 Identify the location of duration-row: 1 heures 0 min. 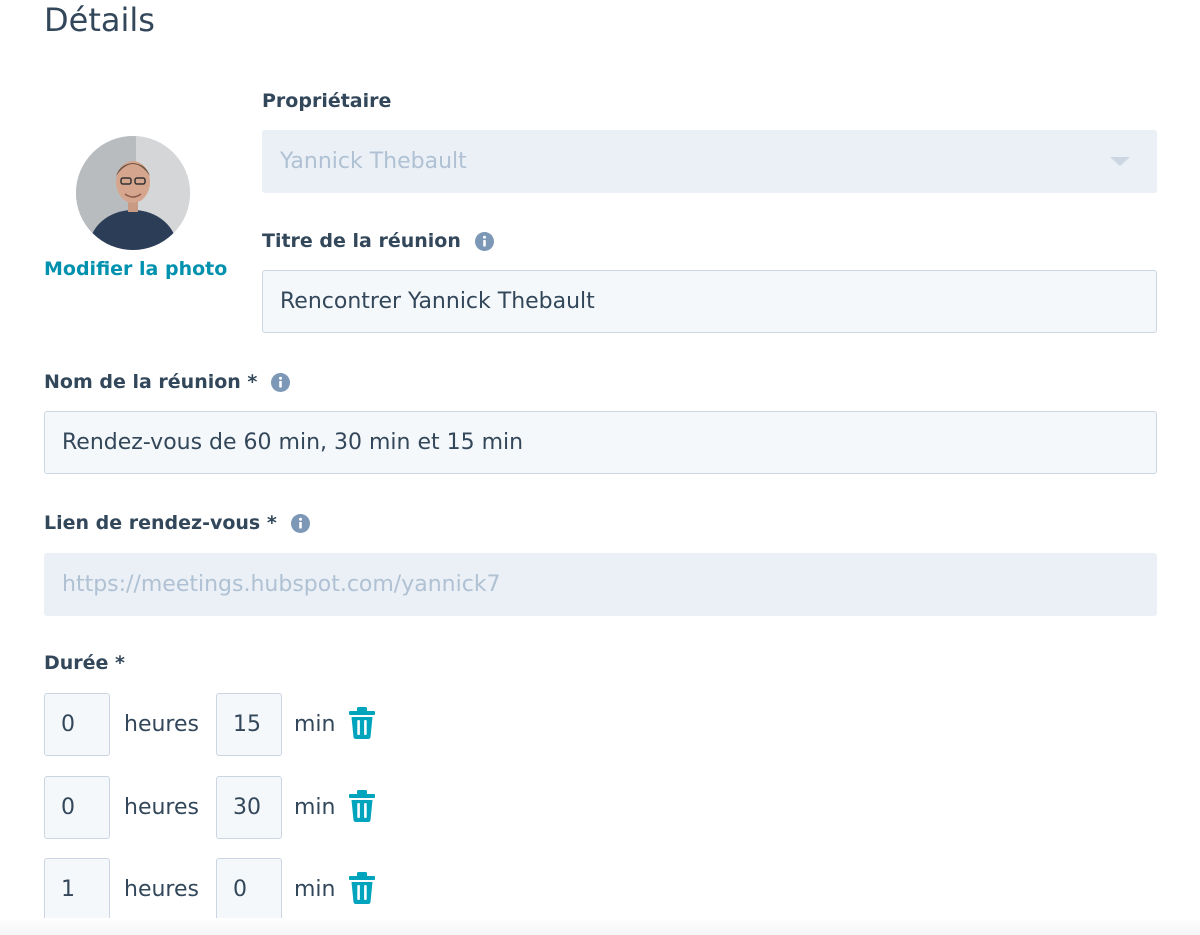
(244, 889).